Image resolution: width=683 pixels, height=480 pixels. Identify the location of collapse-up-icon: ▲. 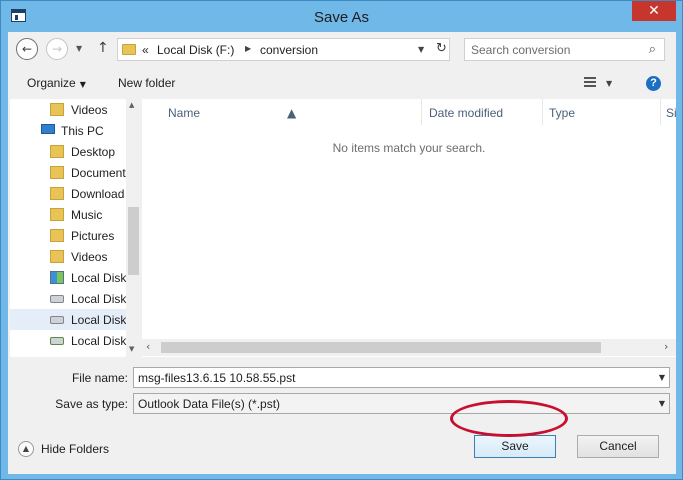
(26, 449).